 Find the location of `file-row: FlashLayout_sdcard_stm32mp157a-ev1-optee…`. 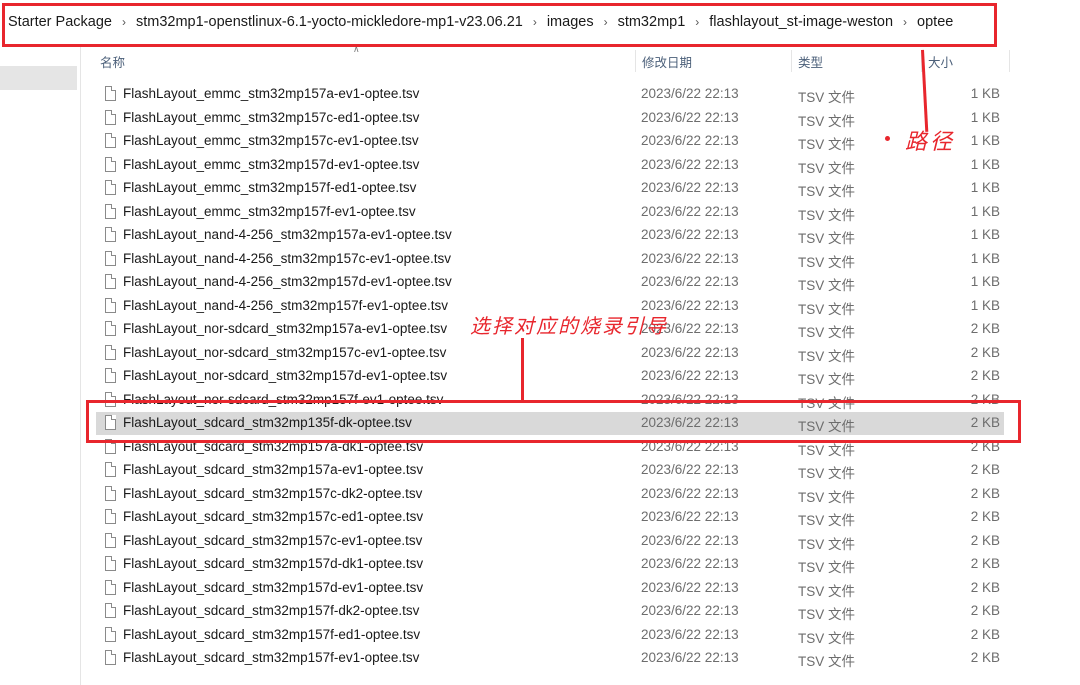

file-row: FlashLayout_sdcard_stm32mp157a-ev1-optee… is located at coordinates (550, 470).